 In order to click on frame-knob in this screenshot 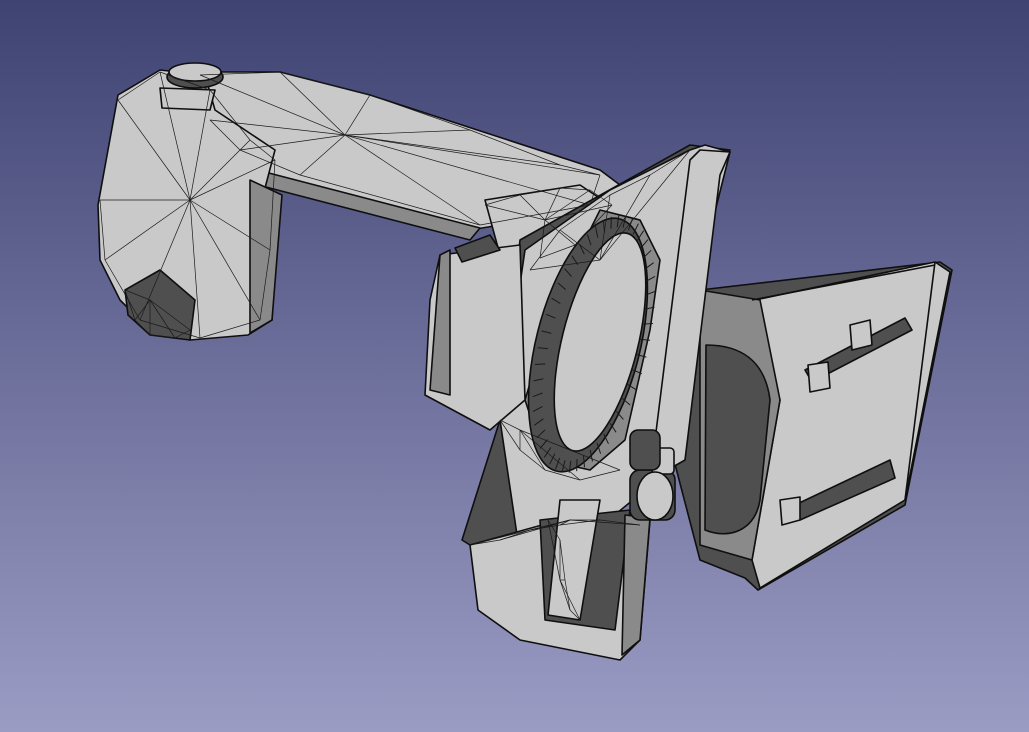, I will do `click(645, 450)`.